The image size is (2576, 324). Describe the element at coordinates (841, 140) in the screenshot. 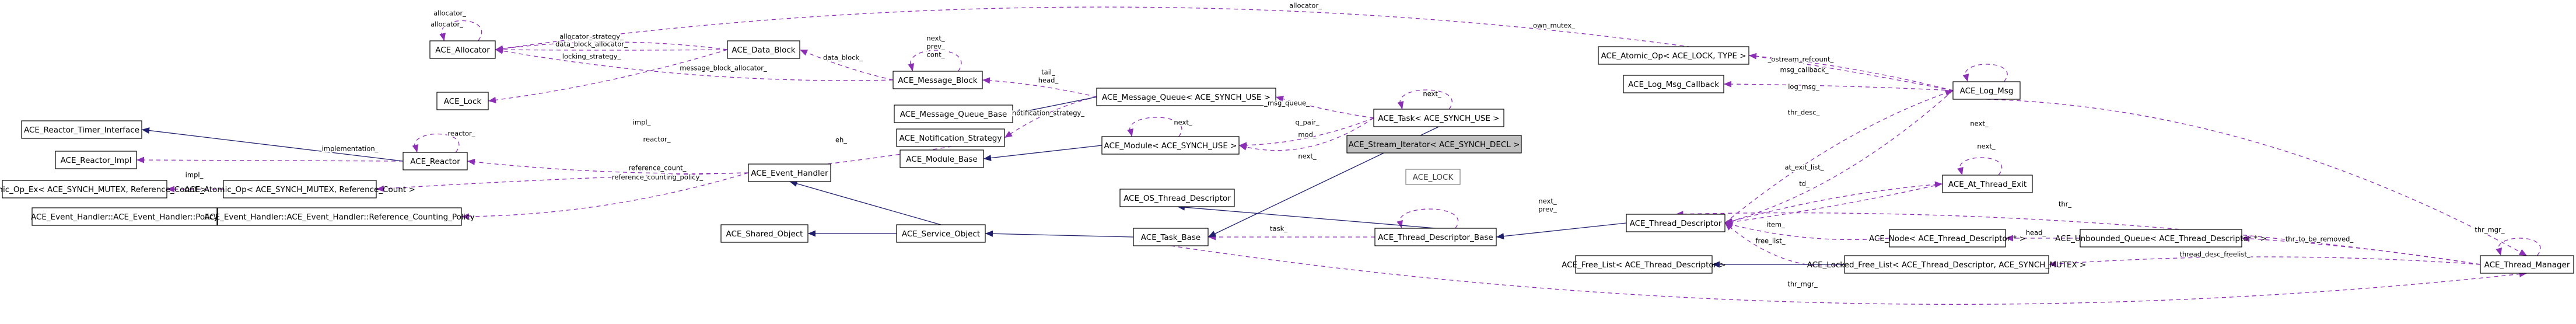

I see `edge-label-eh: eh_` at that location.